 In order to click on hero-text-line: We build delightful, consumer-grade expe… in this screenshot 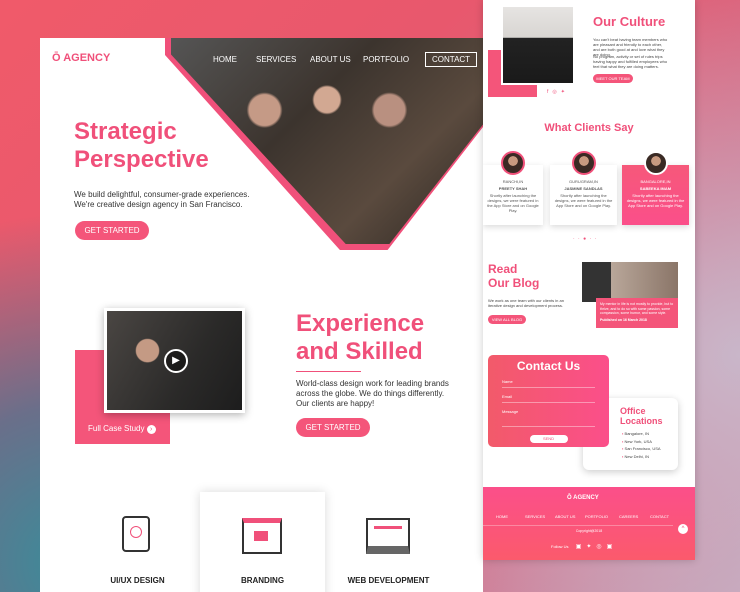, I will do `click(162, 194)`.